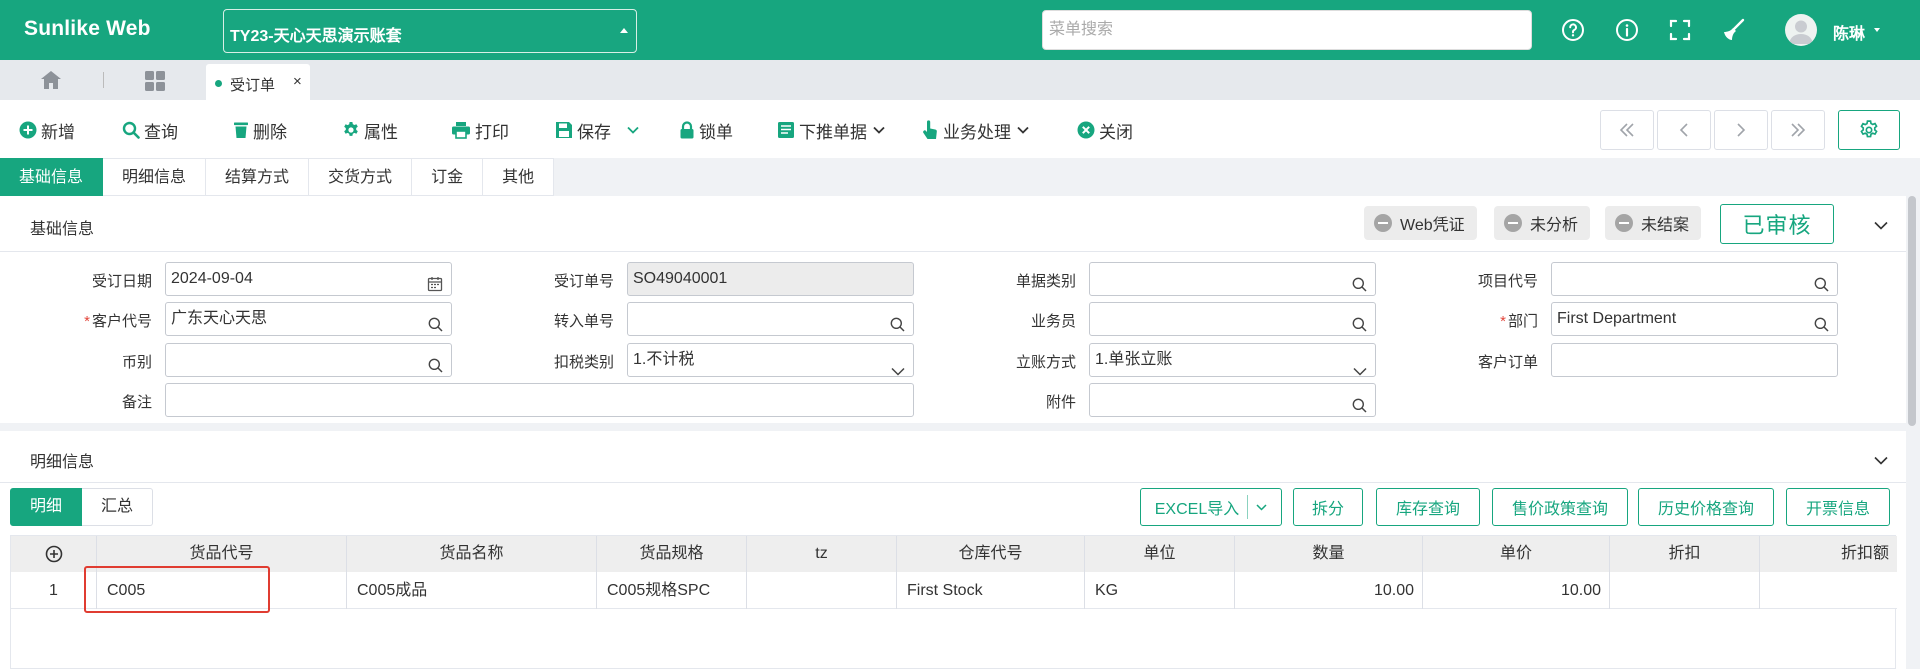 The width and height of the screenshot is (1920, 669). Describe the element at coordinates (583, 321) in the screenshot. I see `transfer-no-label: 转入单号` at that location.